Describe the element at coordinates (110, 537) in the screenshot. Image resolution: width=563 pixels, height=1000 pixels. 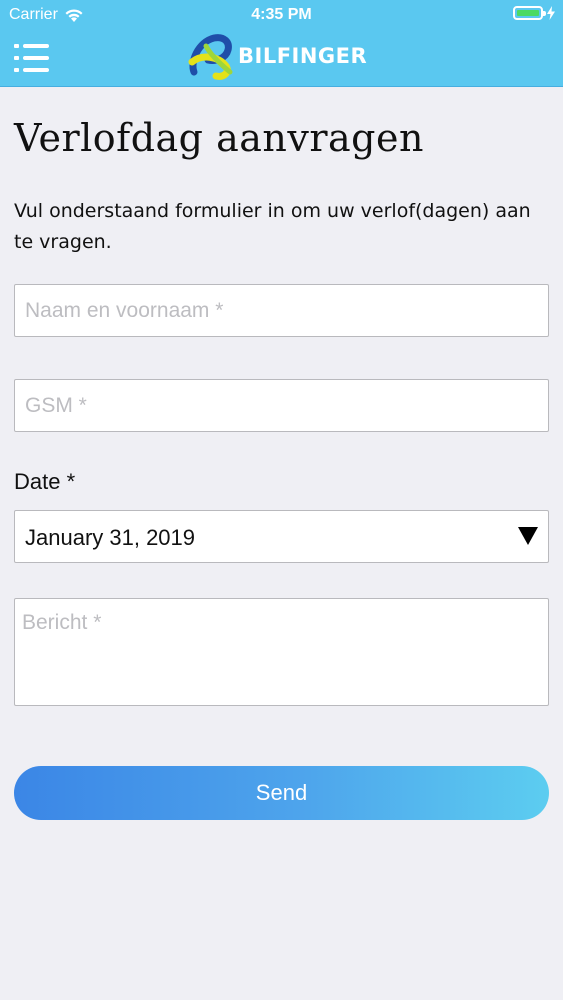
I see `date-value: January 31, 2019` at that location.